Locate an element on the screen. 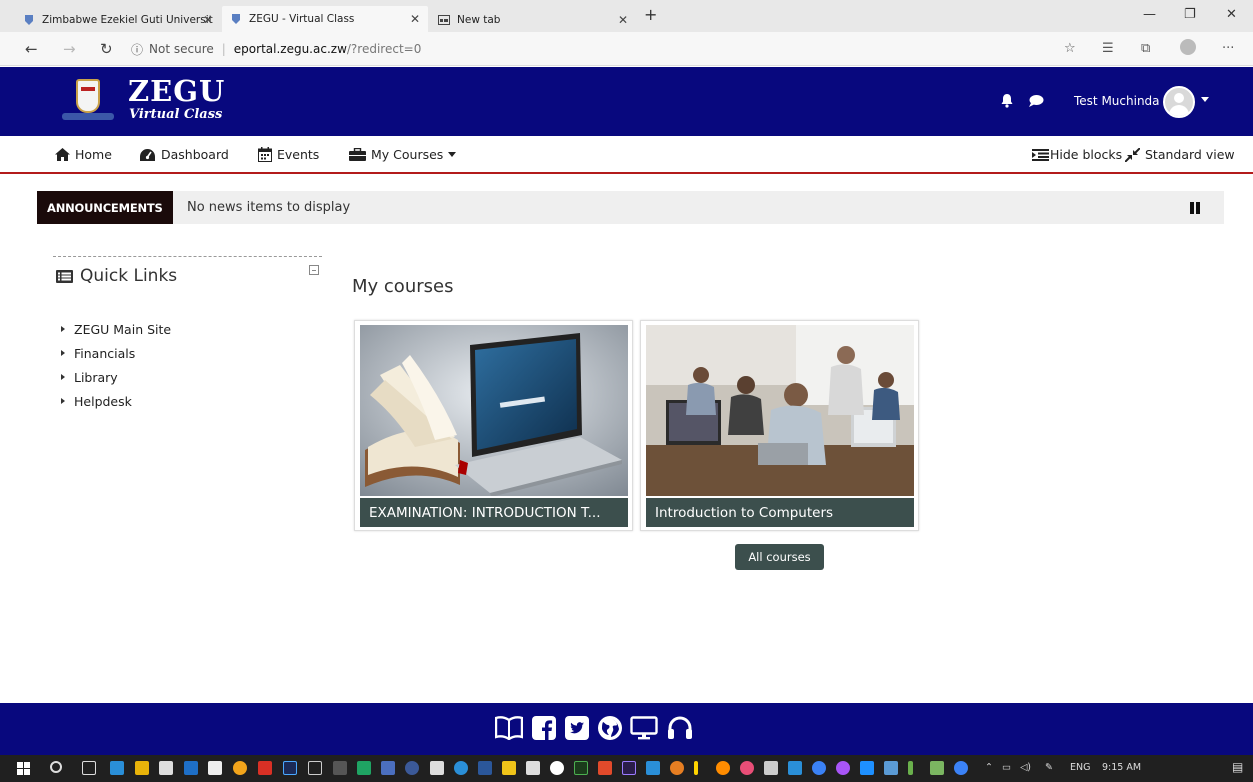 The width and height of the screenshot is (1253, 782). pause-icon is located at coordinates (1195, 208).